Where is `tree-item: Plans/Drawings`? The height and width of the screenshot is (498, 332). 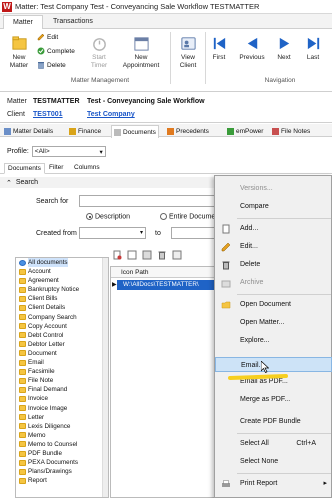 tree-item: Plans/Drawings is located at coordinates (62, 471).